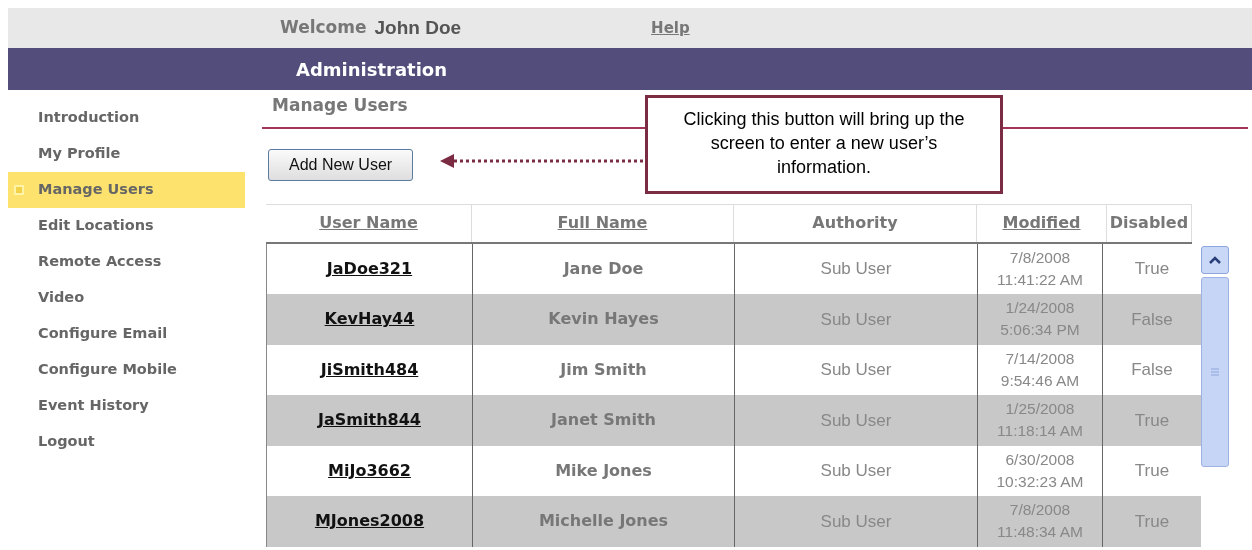  Describe the element at coordinates (1040, 420) in the screenshot. I see `table-cell-text: 1/25/2008 11:18:14 AM` at that location.